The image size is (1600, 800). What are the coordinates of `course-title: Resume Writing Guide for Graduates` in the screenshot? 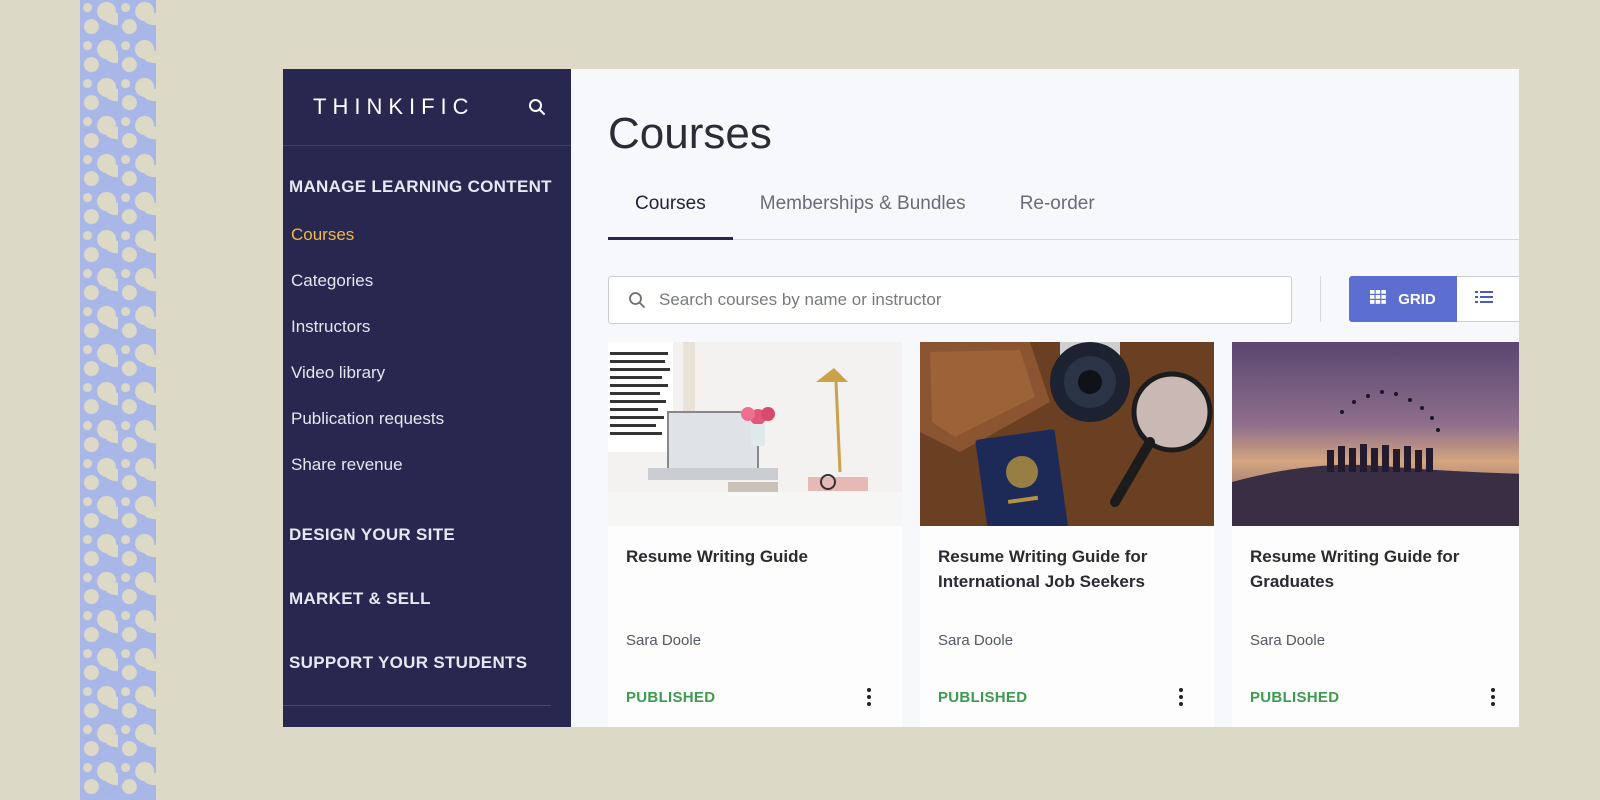 It's located at (1381, 569).